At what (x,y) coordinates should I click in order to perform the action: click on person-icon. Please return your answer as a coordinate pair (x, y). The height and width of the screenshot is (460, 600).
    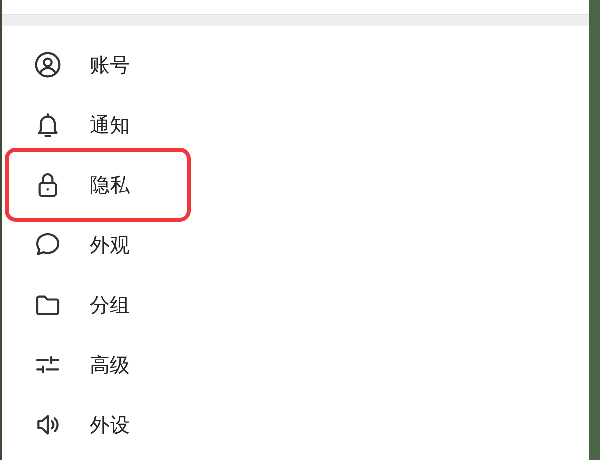
    Looking at the image, I should click on (48, 65).